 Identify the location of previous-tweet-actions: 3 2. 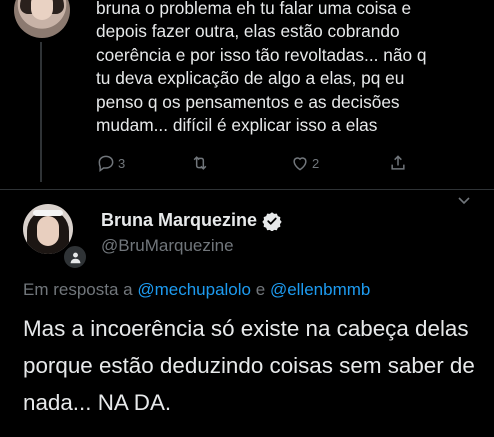
(261, 164).